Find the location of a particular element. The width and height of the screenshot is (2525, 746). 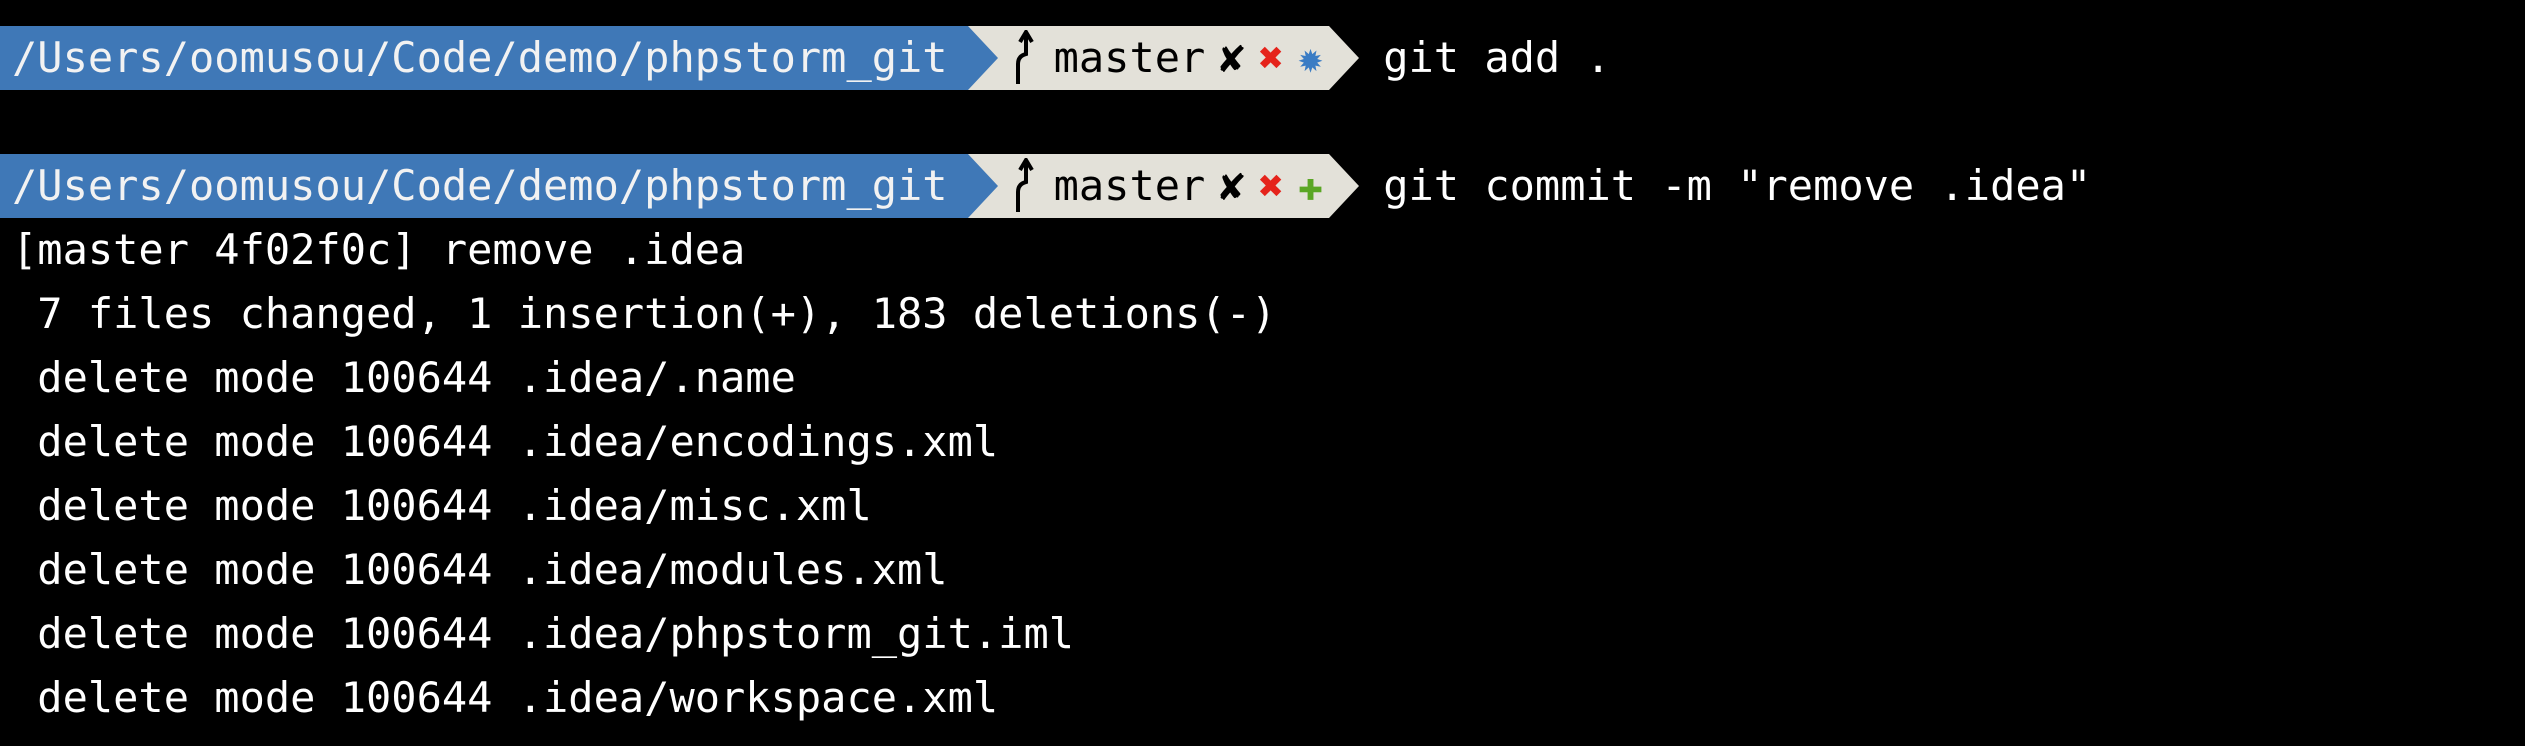

prompt-git-segment: master ✘ ✖ ✚ is located at coordinates (1163, 186).